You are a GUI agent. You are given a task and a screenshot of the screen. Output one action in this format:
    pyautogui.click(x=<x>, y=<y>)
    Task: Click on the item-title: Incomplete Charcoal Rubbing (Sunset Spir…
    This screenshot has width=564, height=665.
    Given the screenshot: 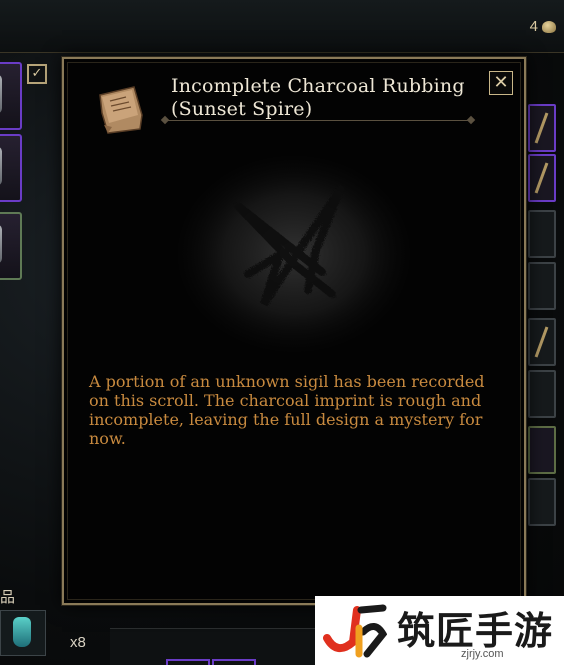 What is the action you would take?
    pyautogui.click(x=318, y=97)
    